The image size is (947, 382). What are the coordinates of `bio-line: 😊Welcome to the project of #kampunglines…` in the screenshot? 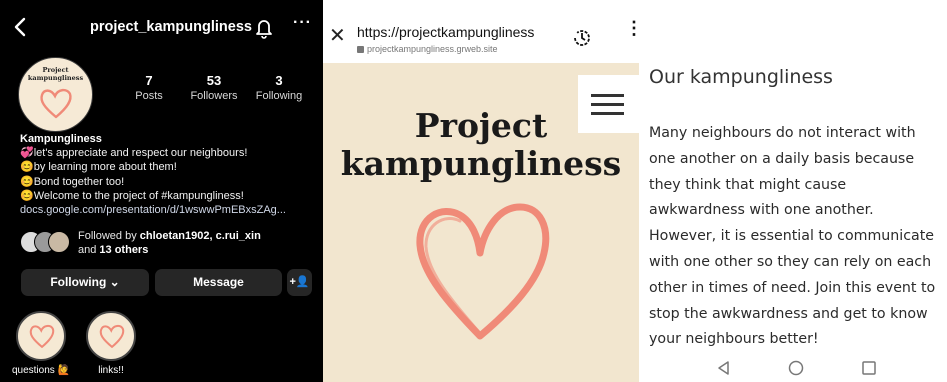 It's located at (132, 195).